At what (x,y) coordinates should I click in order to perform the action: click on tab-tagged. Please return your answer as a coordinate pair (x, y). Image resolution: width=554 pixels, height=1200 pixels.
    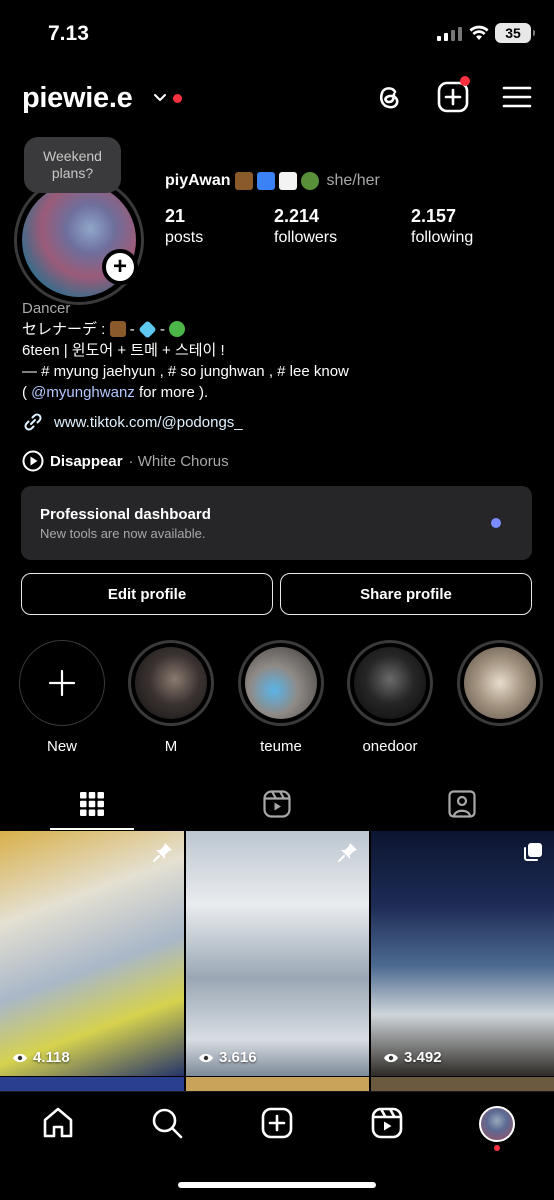
    Looking at the image, I should click on (462, 804).